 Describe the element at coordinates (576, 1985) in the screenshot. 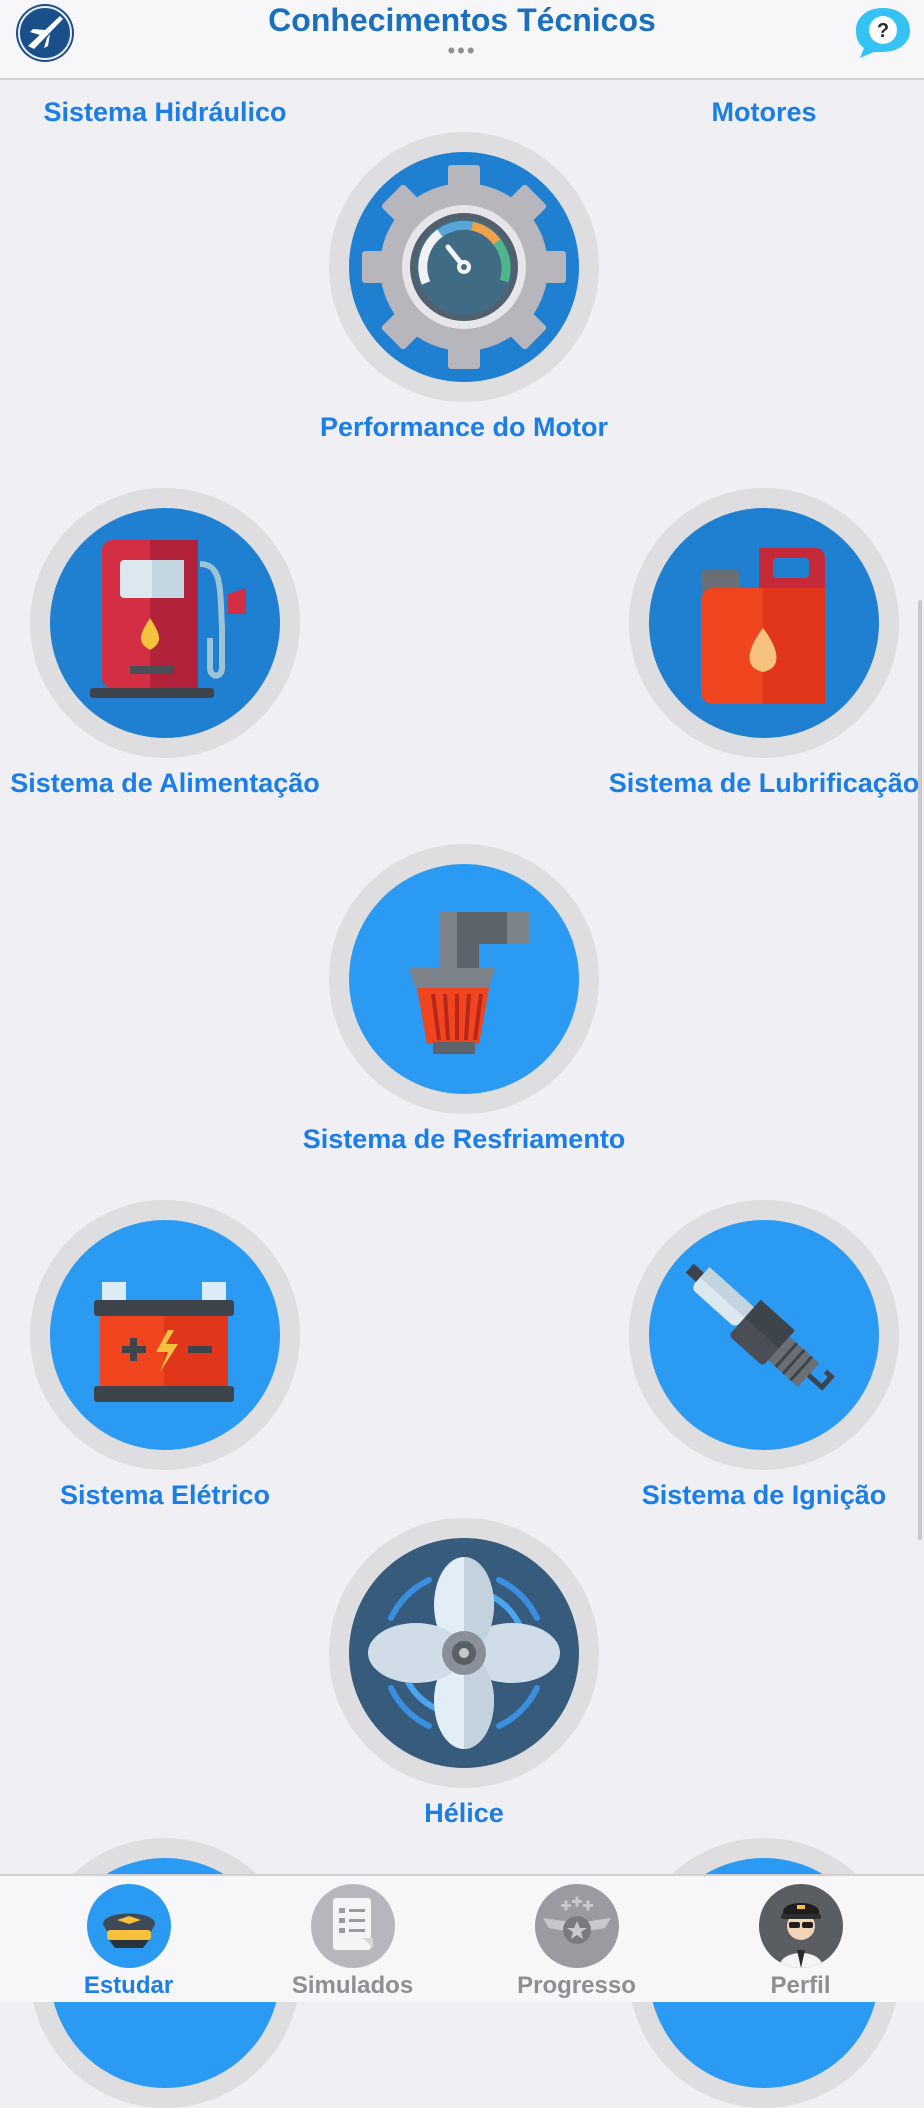

I see `tab-label: Progresso` at that location.